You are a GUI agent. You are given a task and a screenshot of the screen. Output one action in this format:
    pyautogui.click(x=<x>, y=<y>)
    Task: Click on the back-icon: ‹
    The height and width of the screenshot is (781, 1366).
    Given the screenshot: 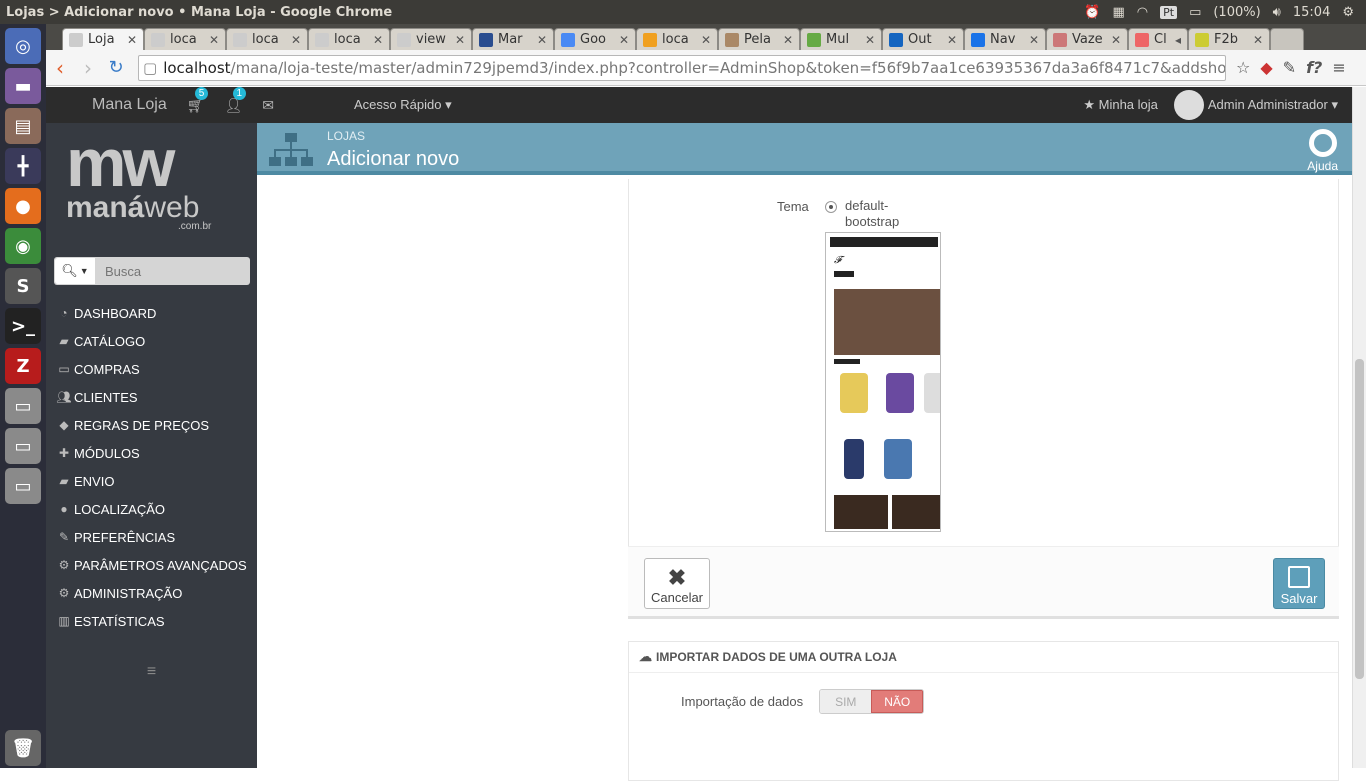 What is the action you would take?
    pyautogui.click(x=60, y=68)
    